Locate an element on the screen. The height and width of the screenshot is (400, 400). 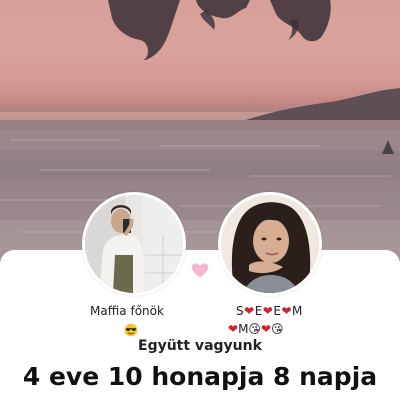
days-together-counter: 4 eve 10 honapja 8 napja is located at coordinates (200, 376).